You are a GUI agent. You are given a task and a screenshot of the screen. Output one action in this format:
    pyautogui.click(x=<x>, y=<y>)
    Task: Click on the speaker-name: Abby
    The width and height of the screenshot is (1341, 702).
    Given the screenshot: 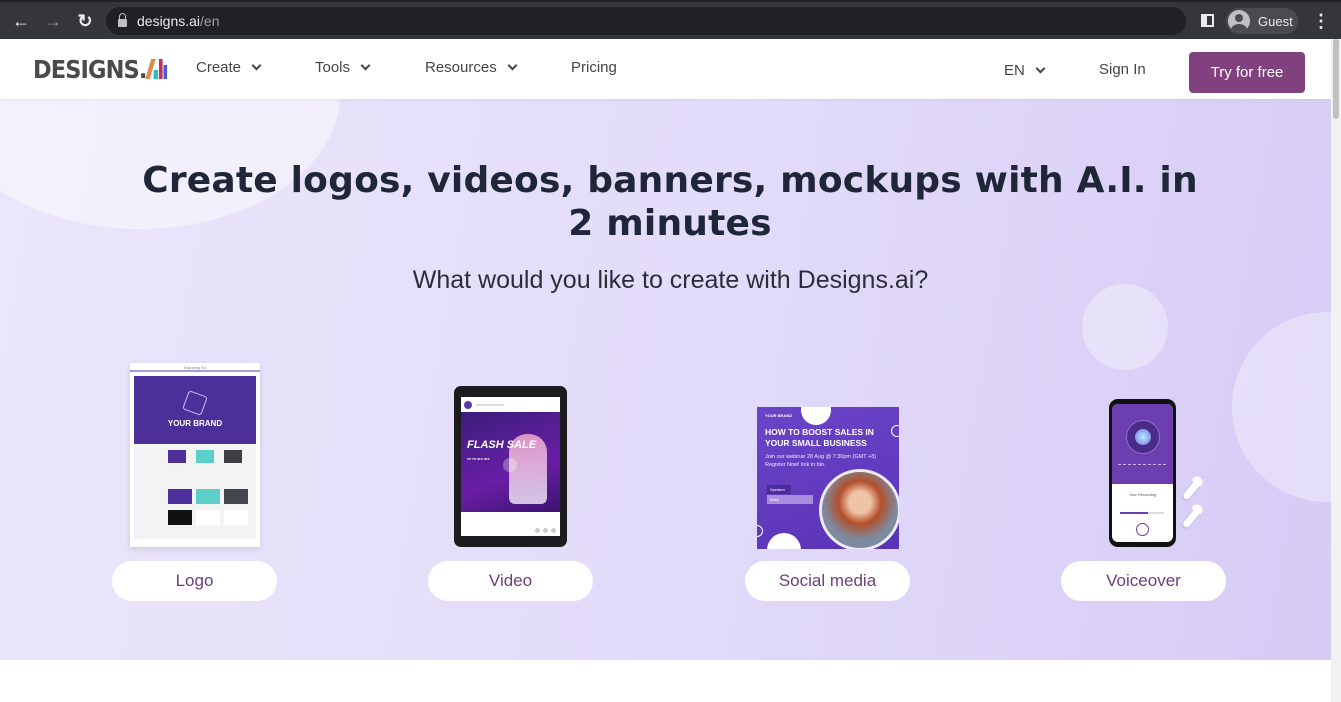 What is the action you would take?
    pyautogui.click(x=790, y=499)
    